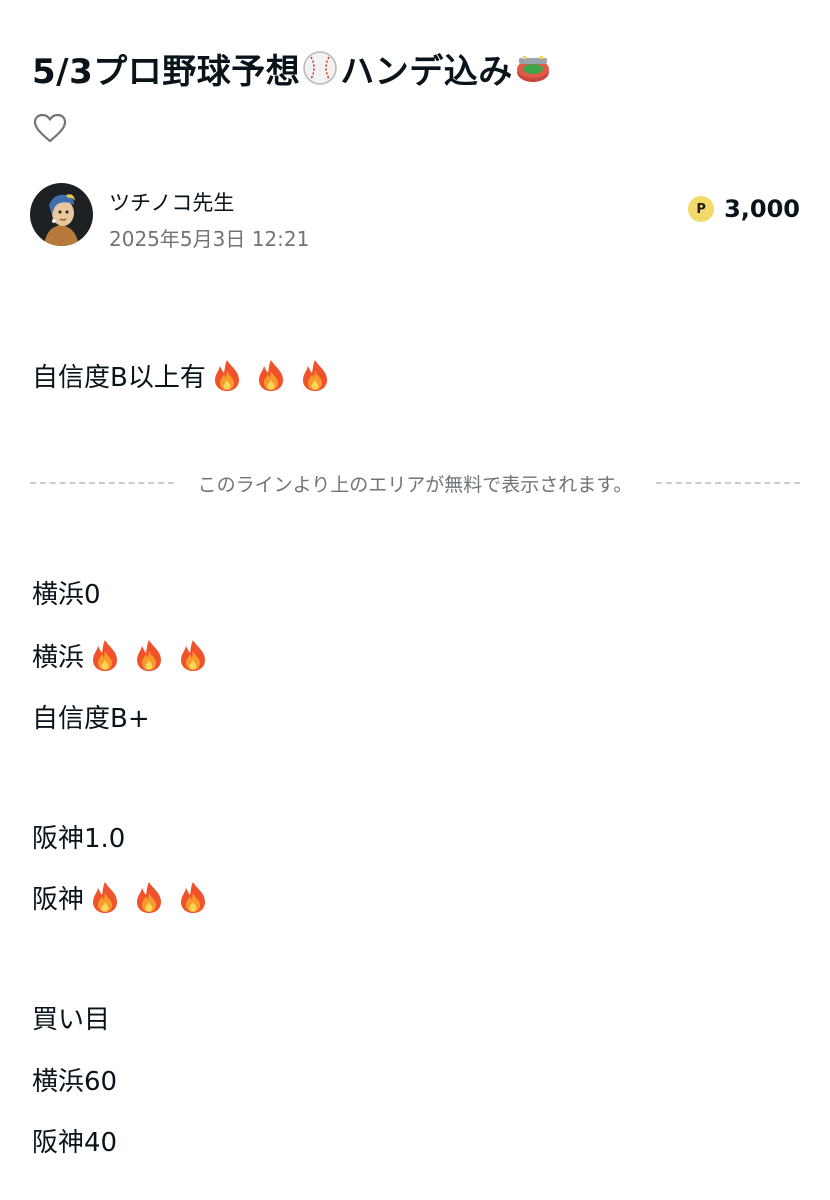  Describe the element at coordinates (119, 377) in the screenshot. I see `body-text: 自信度B以上有` at that location.